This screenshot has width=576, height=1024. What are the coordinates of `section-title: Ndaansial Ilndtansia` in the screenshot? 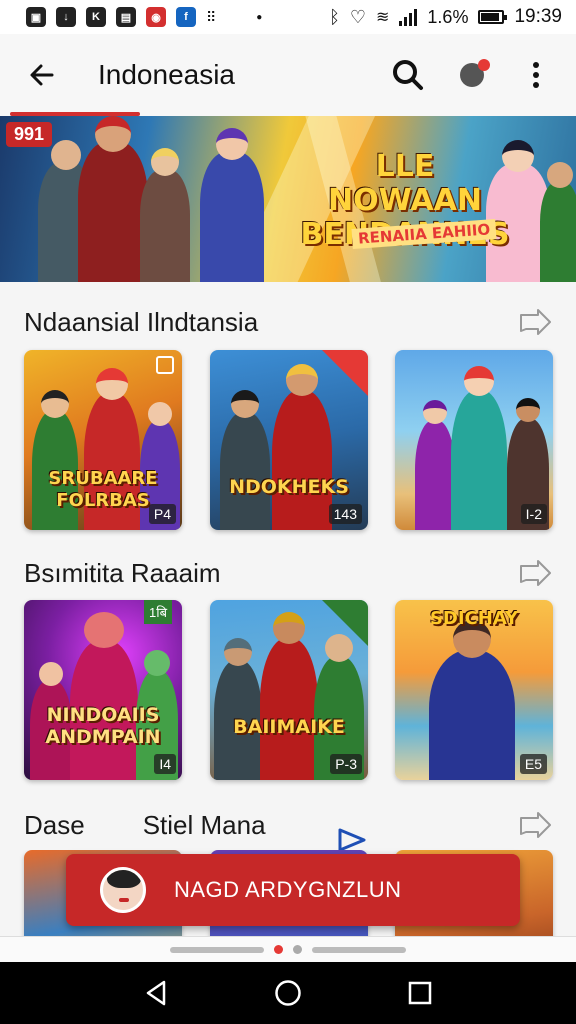 It's located at (141, 321).